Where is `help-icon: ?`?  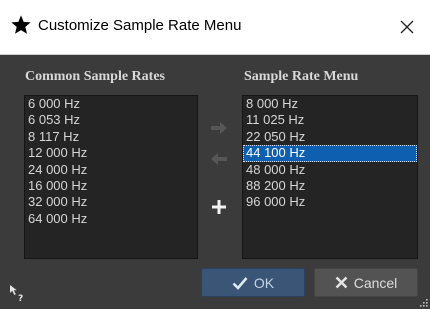
help-icon: ? is located at coordinates (17, 293).